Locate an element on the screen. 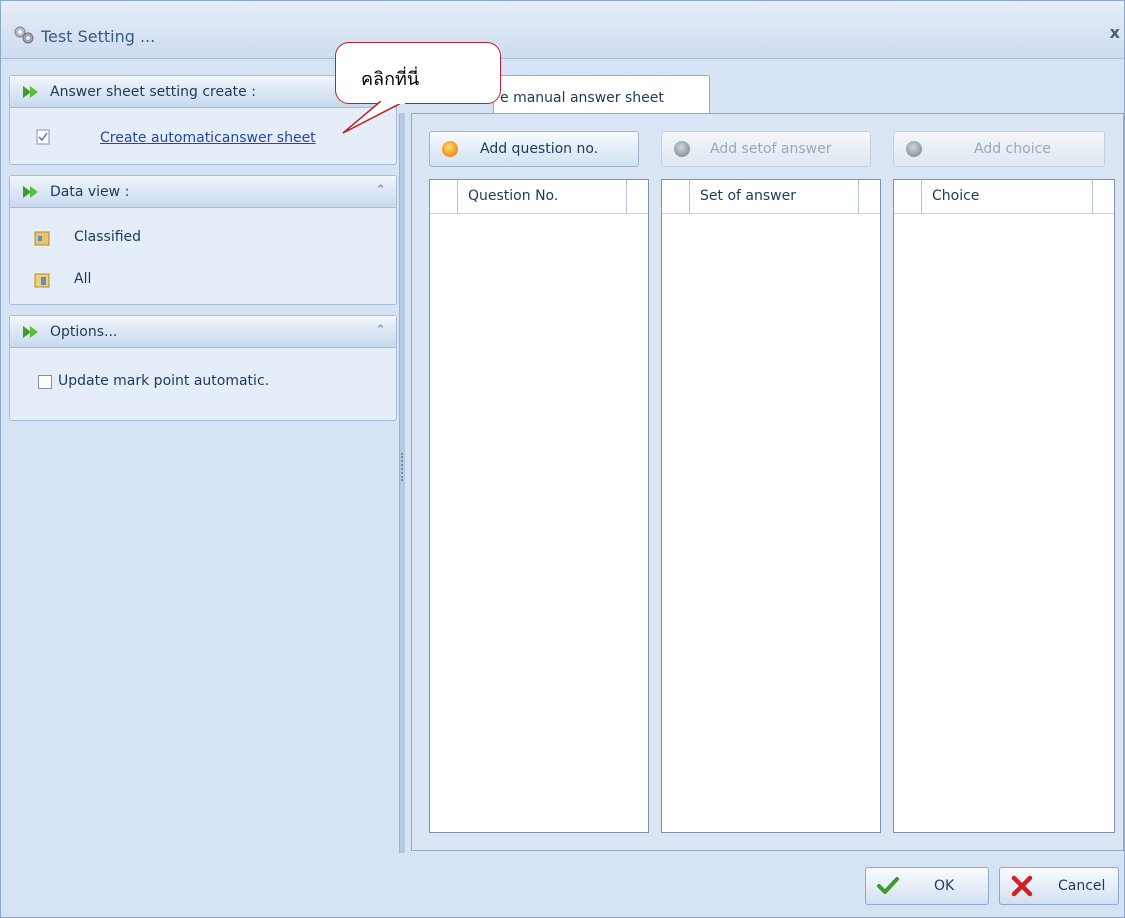 Image resolution: width=1125 pixels, height=918 pixels. add-question-icon is located at coordinates (450, 149).